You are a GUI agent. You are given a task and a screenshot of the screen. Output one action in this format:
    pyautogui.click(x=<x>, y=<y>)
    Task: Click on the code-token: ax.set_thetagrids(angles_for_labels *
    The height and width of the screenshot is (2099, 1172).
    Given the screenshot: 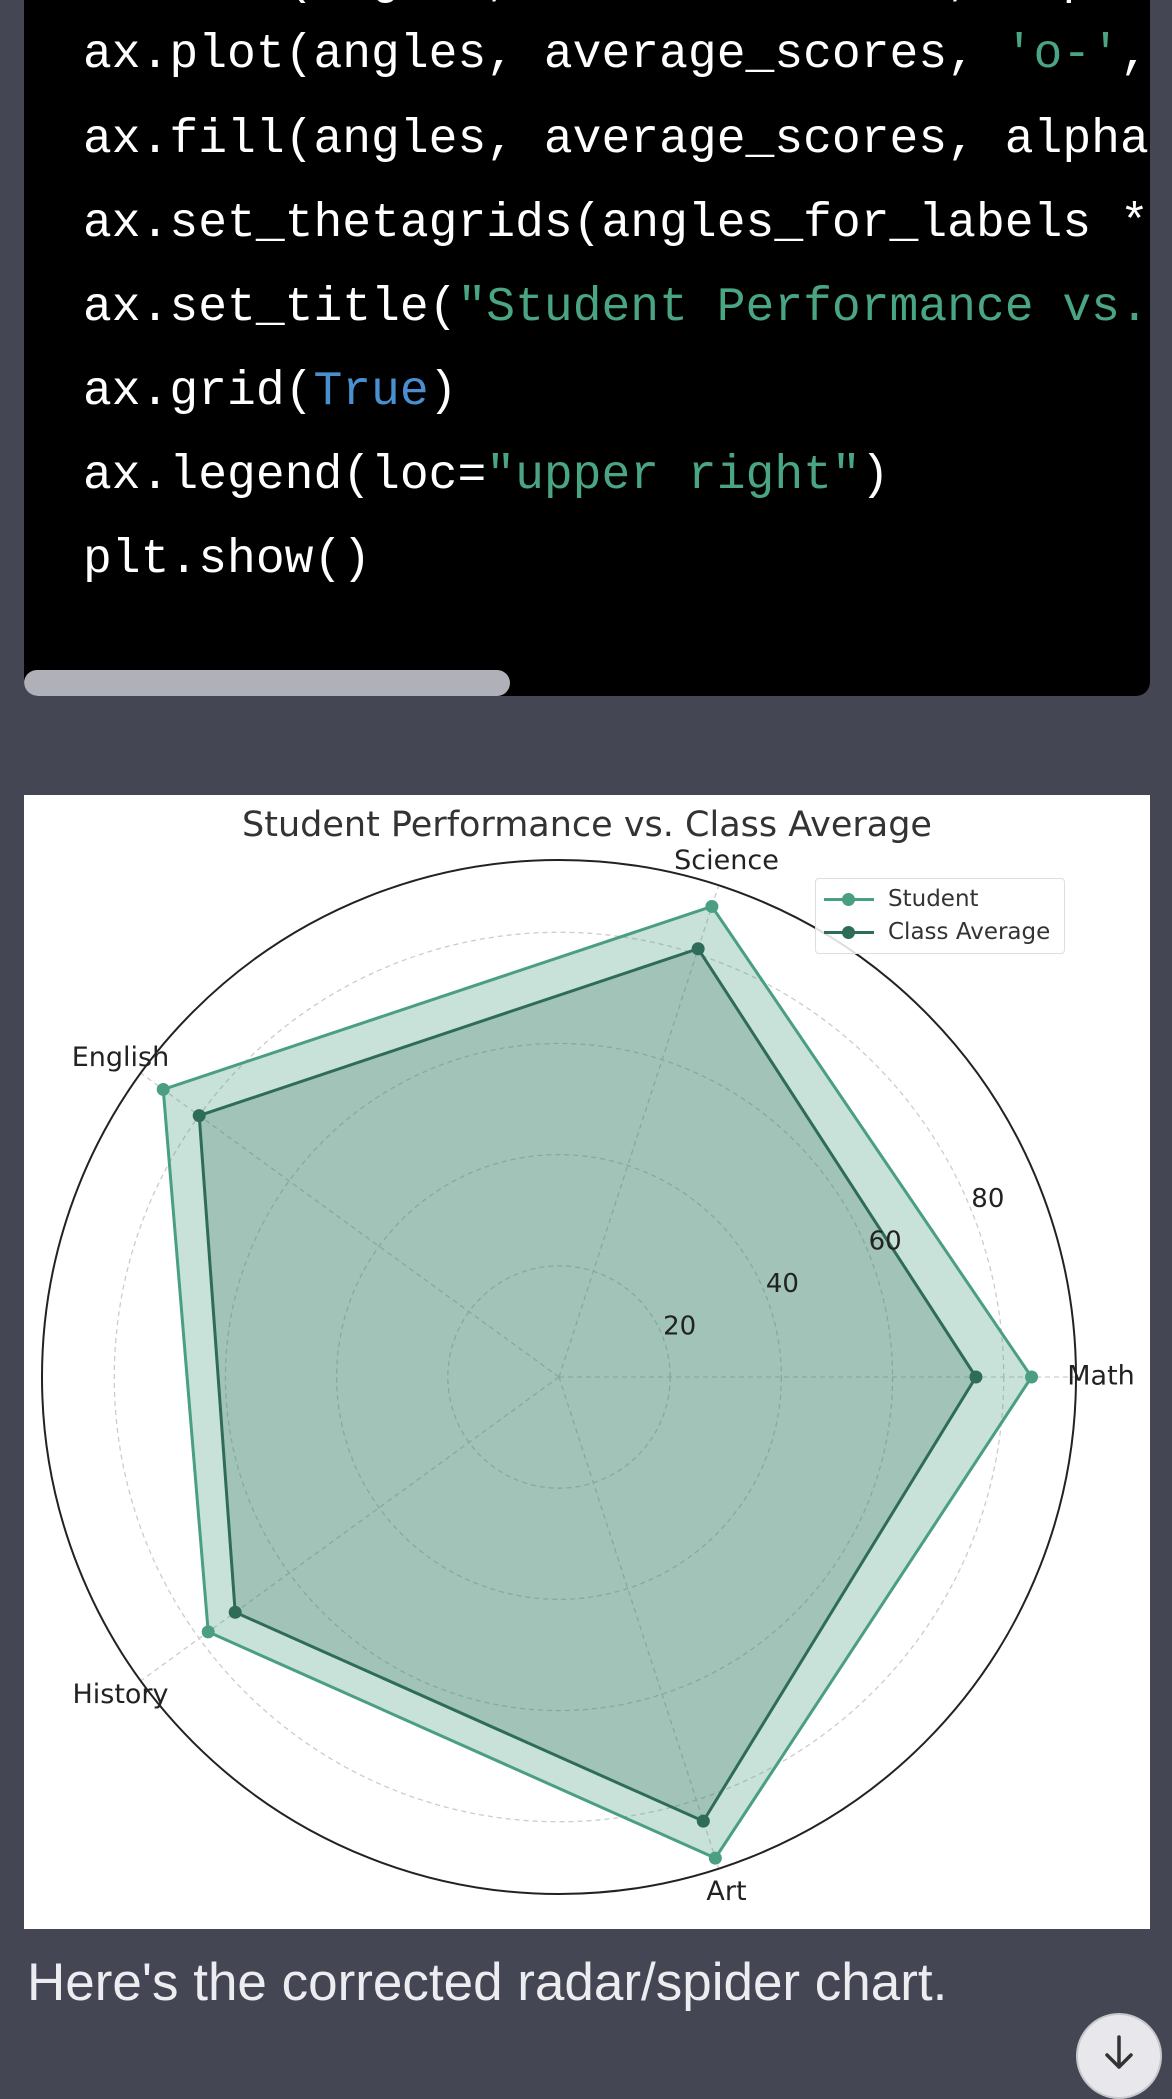 What is the action you would take?
    pyautogui.click(x=616, y=224)
    